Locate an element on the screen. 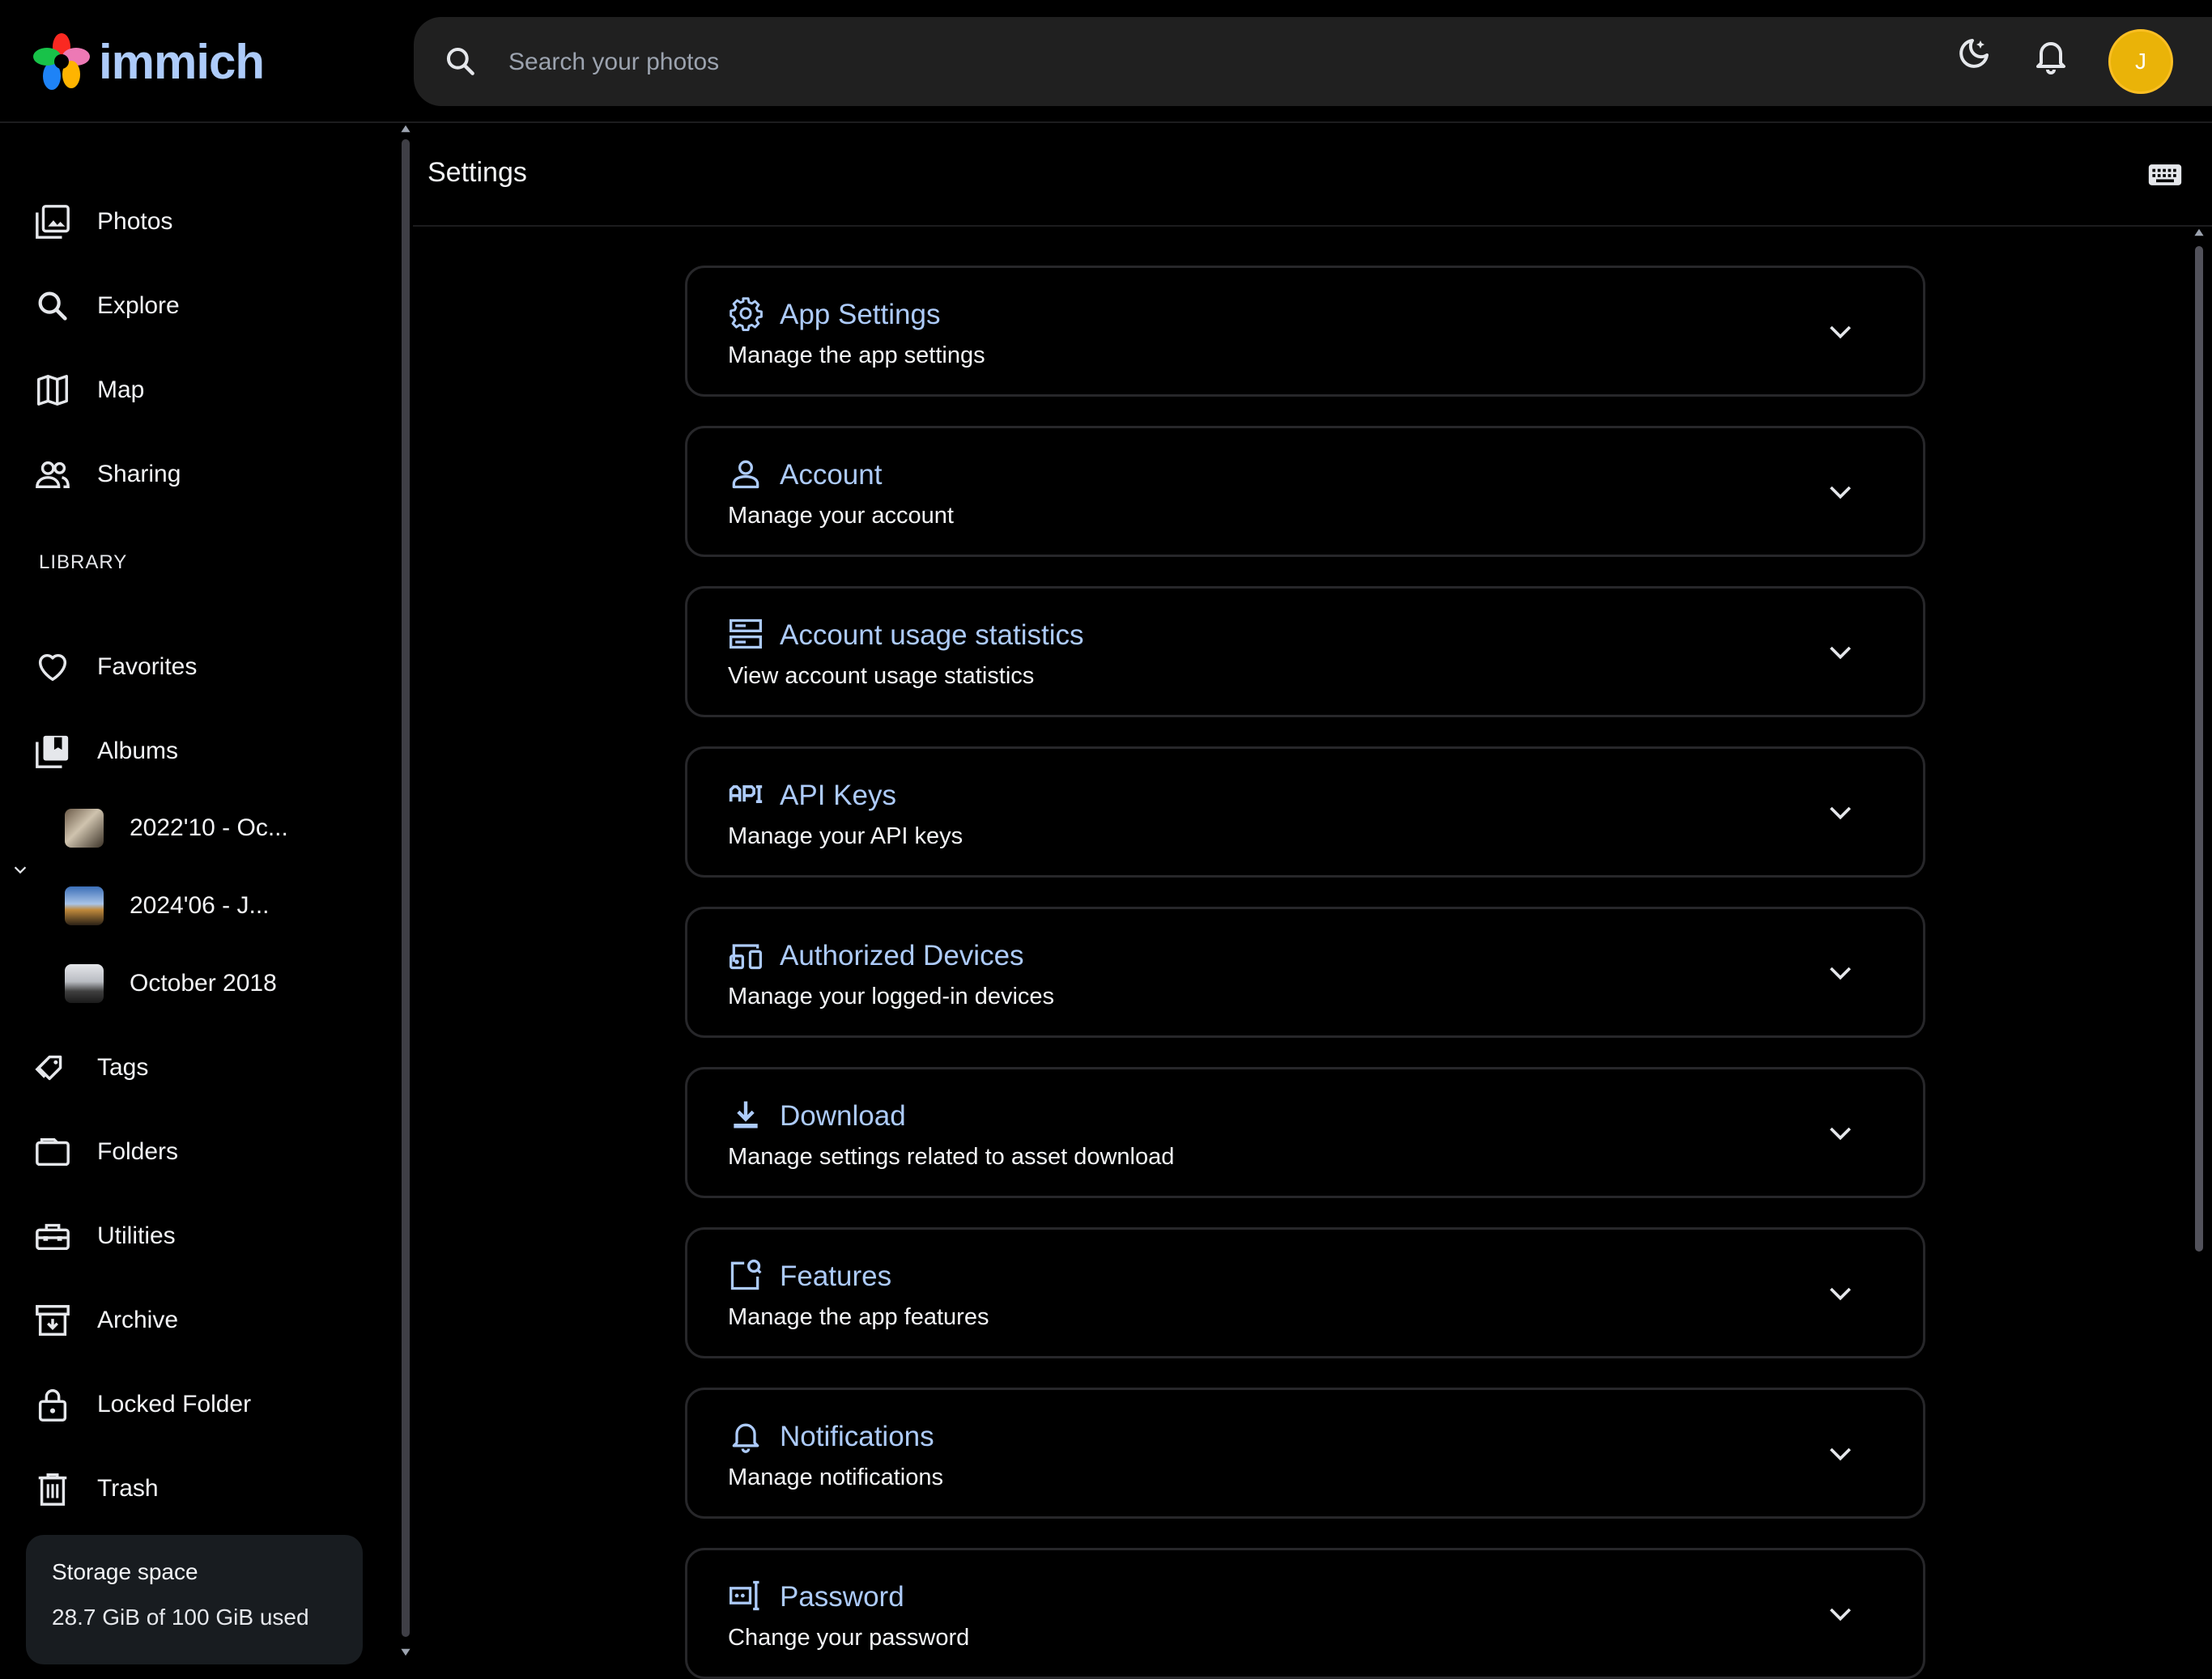 The width and height of the screenshot is (2212, 1679). card-title: Authorized Devices is located at coordinates (902, 955).